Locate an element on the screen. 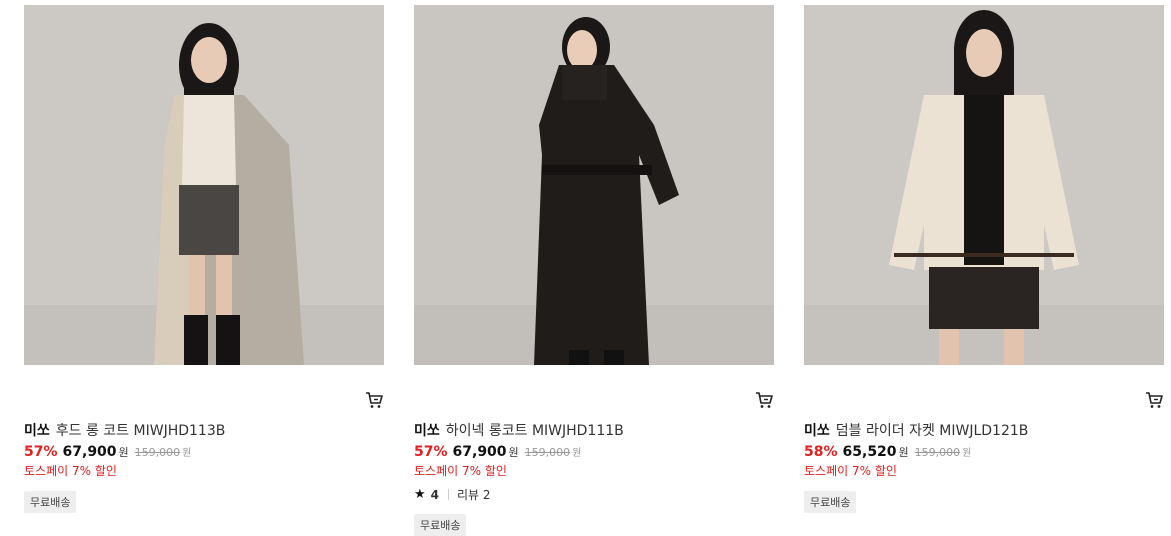 The width and height of the screenshot is (1171, 536). price-row: 58% 65,520 원 159,000 원 is located at coordinates (887, 452).